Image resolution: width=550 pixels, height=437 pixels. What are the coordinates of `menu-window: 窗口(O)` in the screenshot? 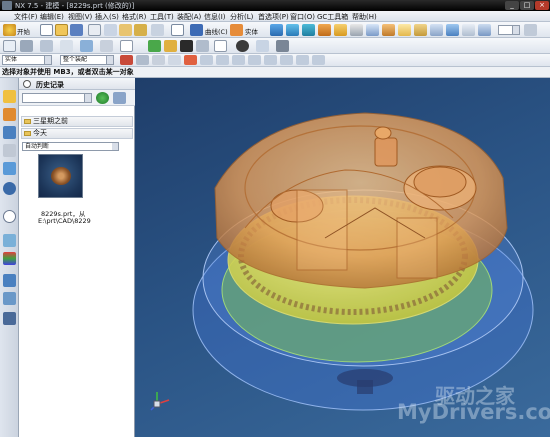 It's located at (302, 17).